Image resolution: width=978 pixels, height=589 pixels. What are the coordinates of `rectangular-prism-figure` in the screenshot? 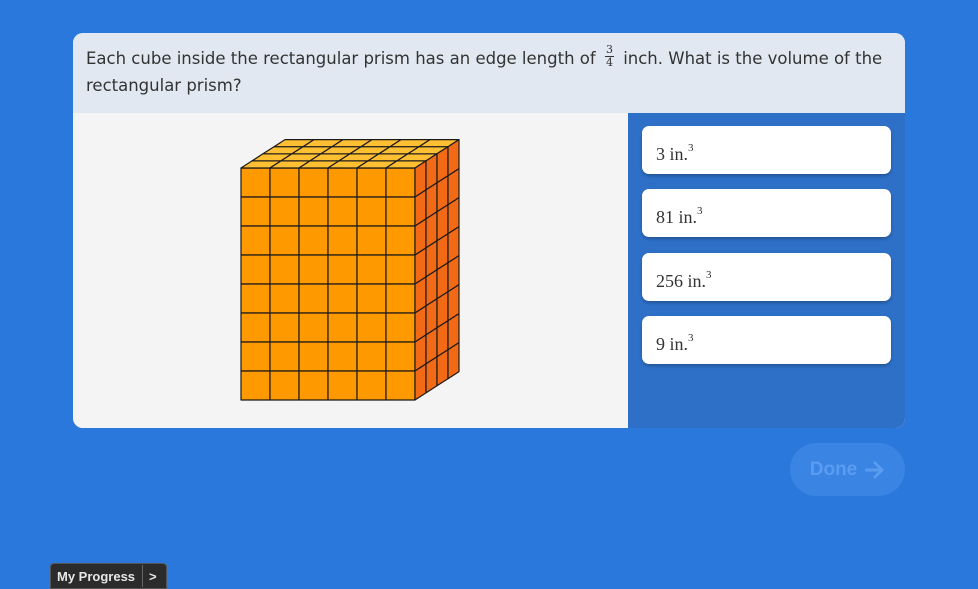 It's located at (350, 270).